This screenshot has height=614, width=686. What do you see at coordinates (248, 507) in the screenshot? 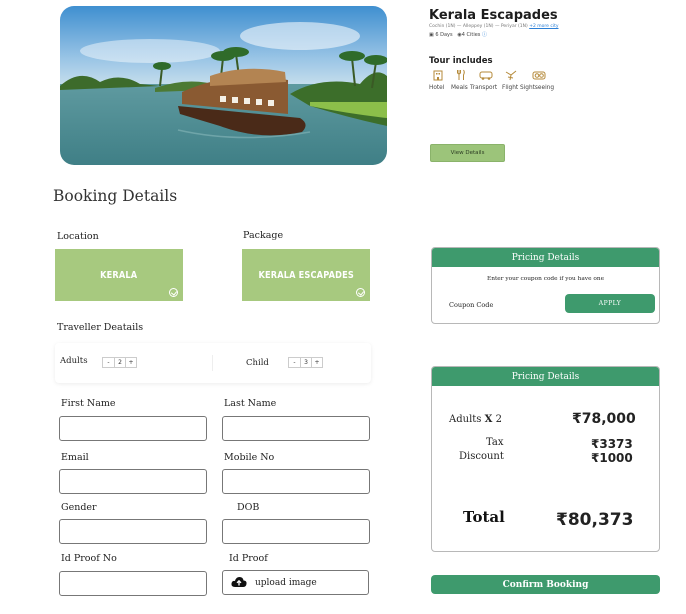
I see `dob-label: DOB` at bounding box center [248, 507].